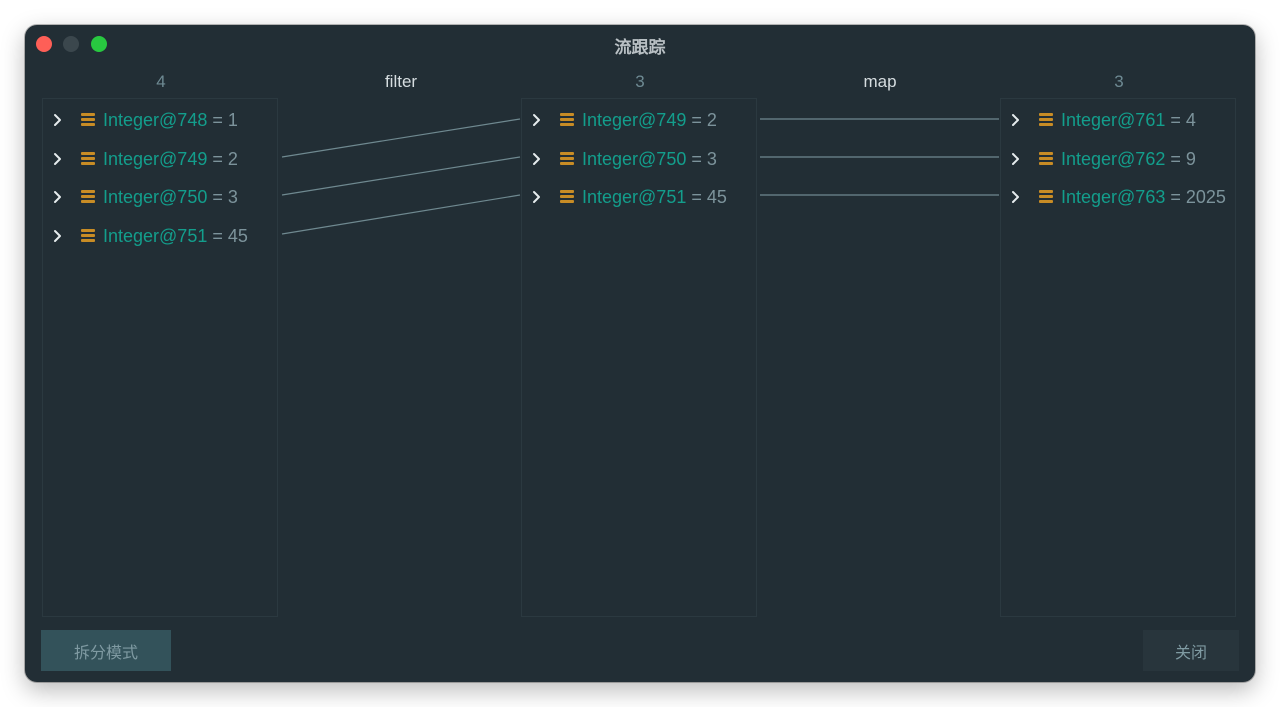  Describe the element at coordinates (106, 650) in the screenshot. I see `split-mode-button: 拆分模式` at that location.